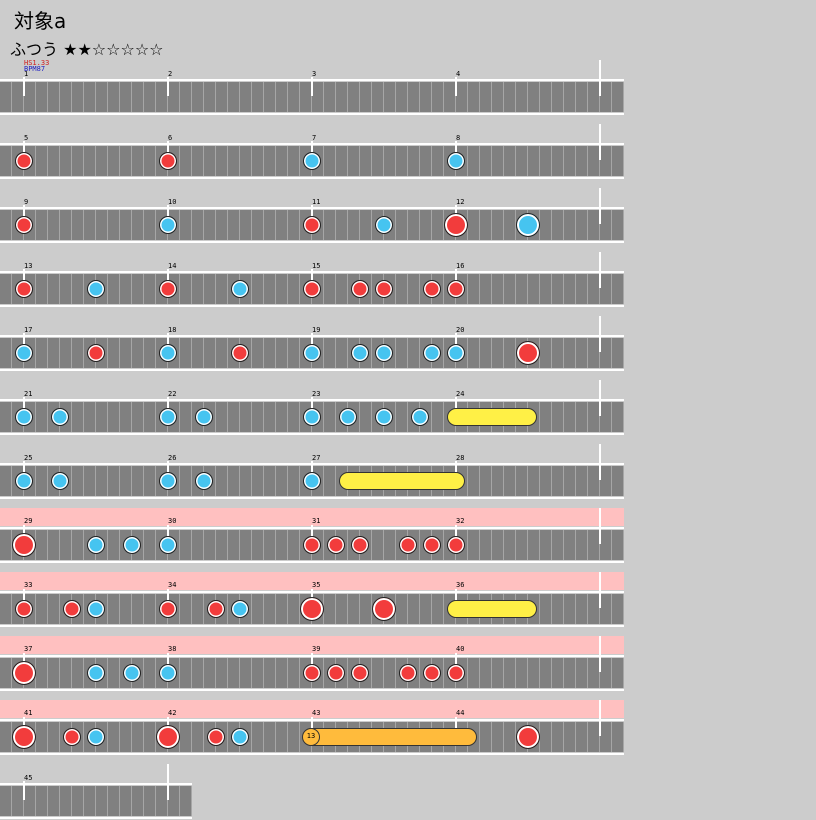 This screenshot has height=820, width=816. What do you see at coordinates (316, 266) in the screenshot?
I see `measure-number: 15` at bounding box center [316, 266].